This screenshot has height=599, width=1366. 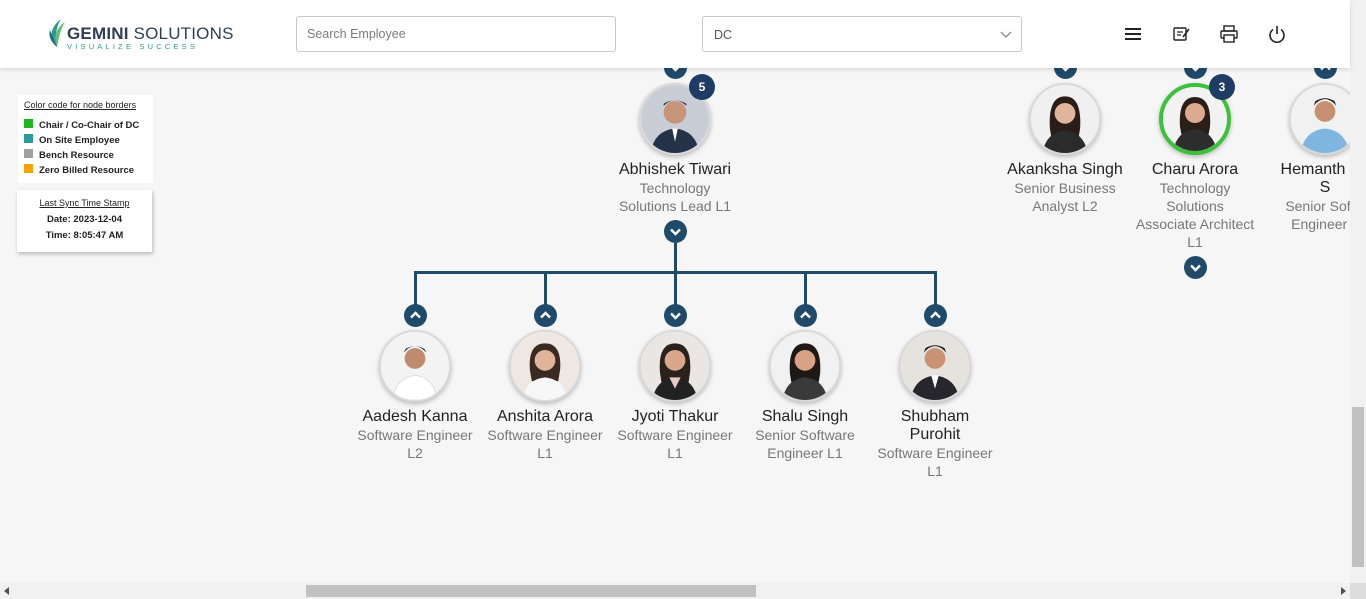 I want to click on employee-role: Engineer L1, so click(x=805, y=453).